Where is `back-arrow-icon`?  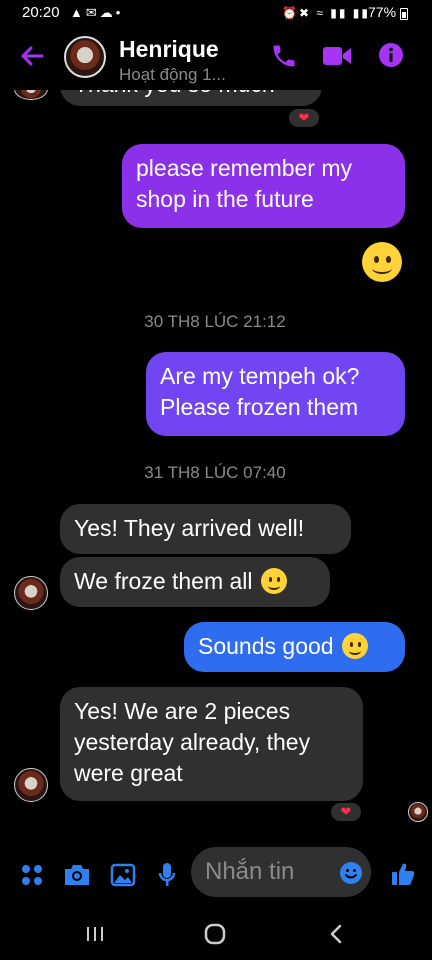 back-arrow-icon is located at coordinates (32, 56).